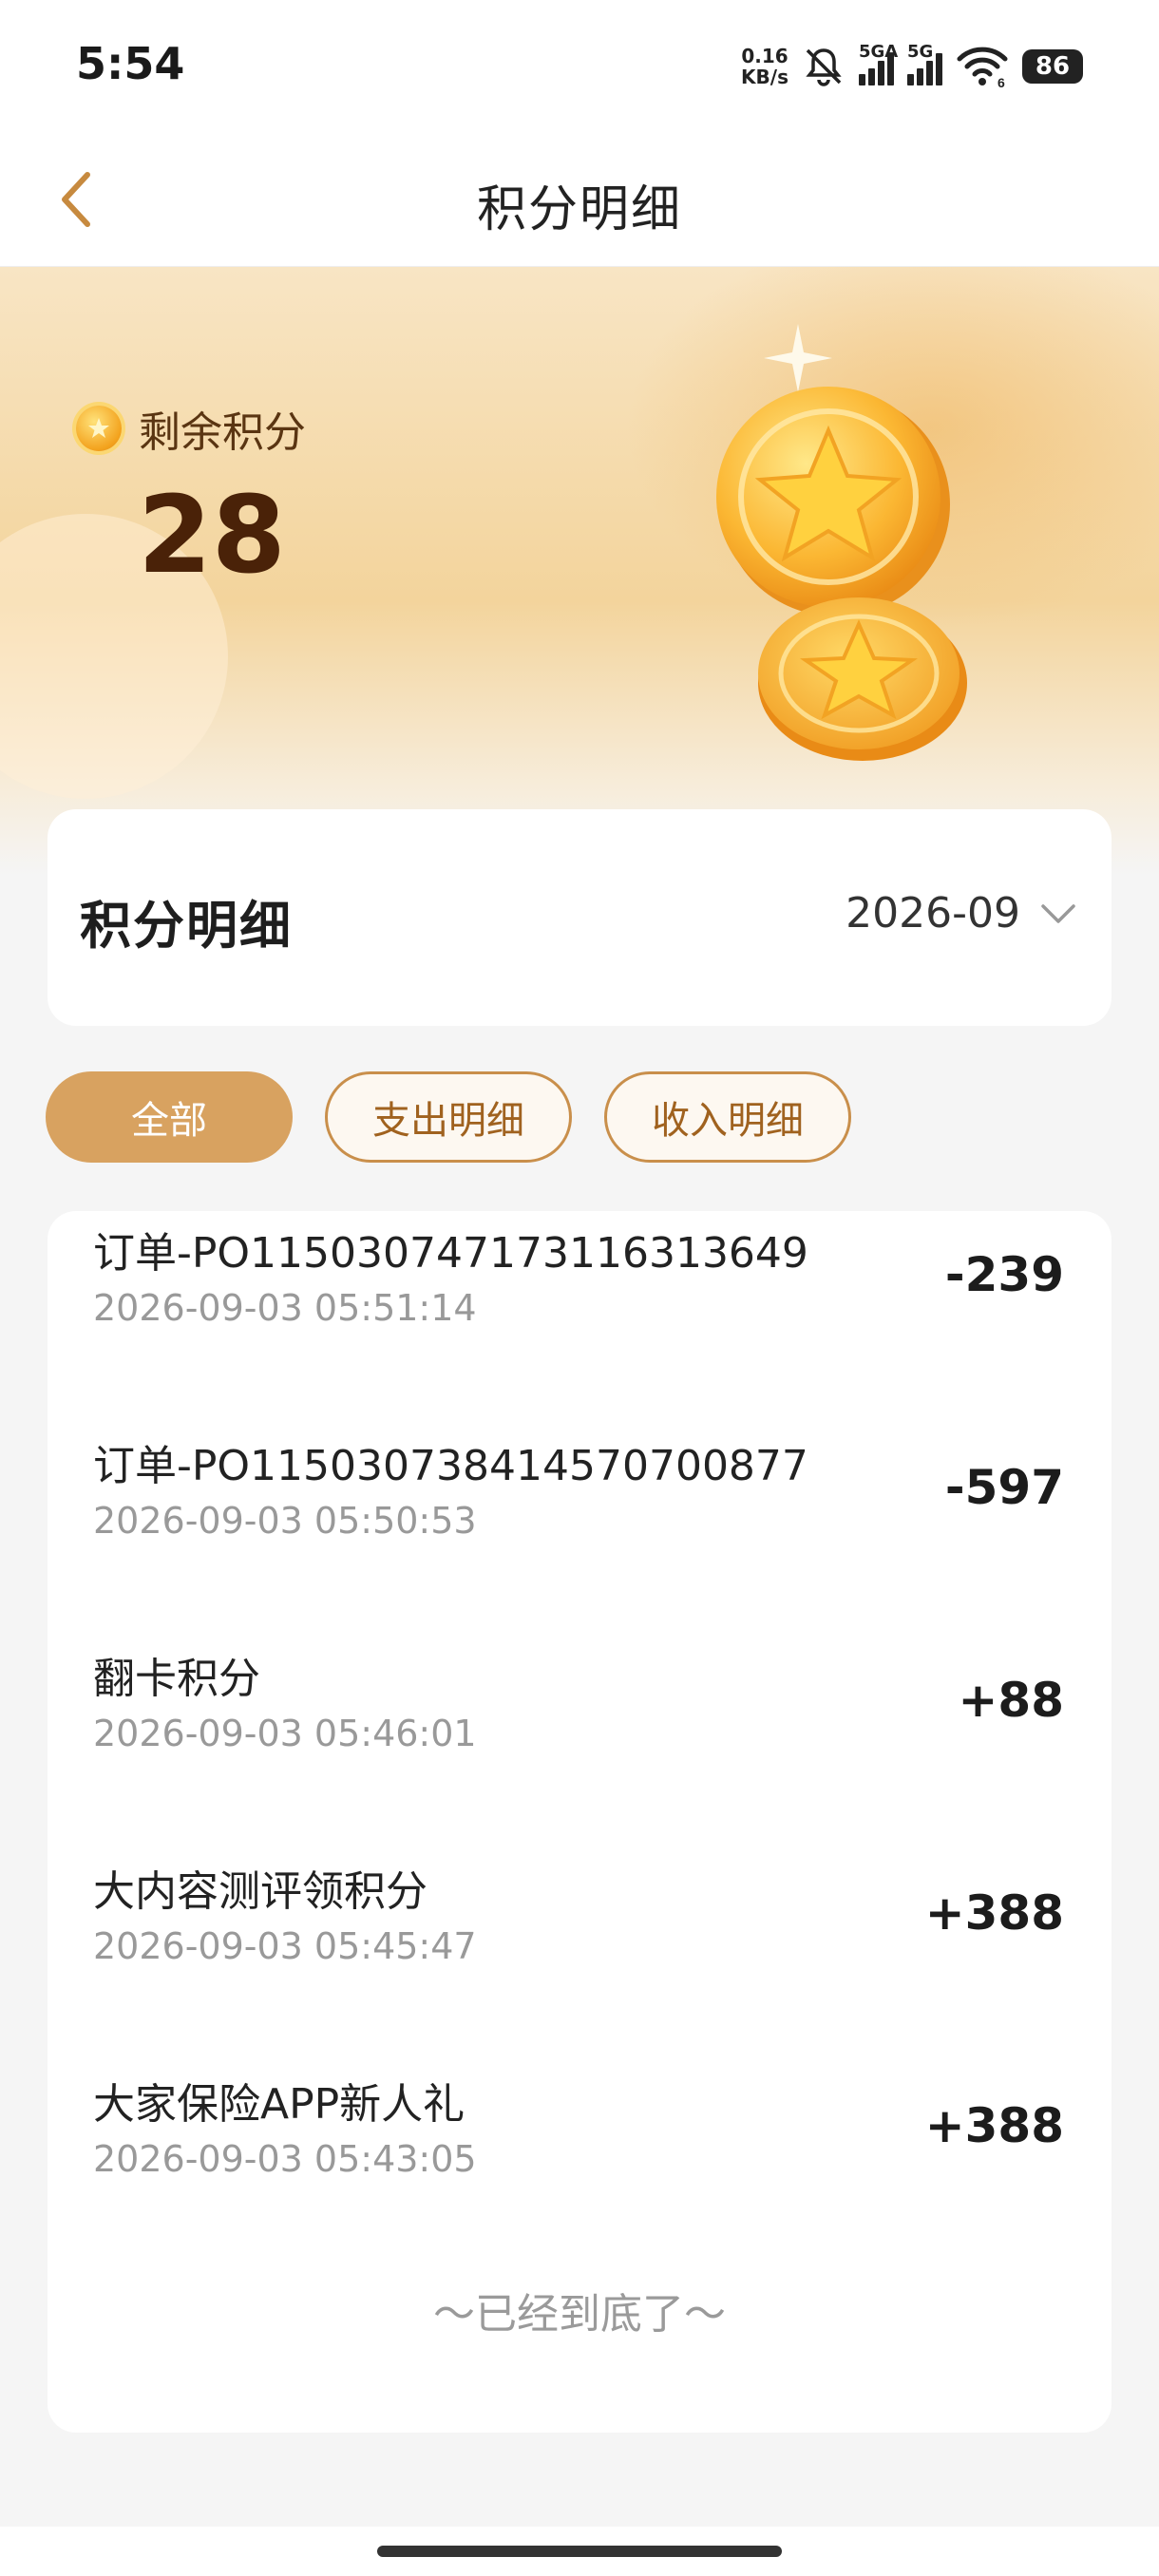  I want to click on page-title: 积分明细, so click(579, 209).